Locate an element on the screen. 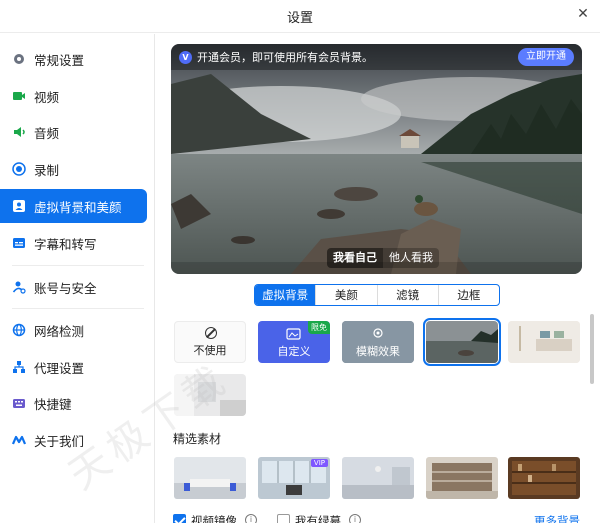 The width and height of the screenshot is (600, 523). record-icon is located at coordinates (19, 169).